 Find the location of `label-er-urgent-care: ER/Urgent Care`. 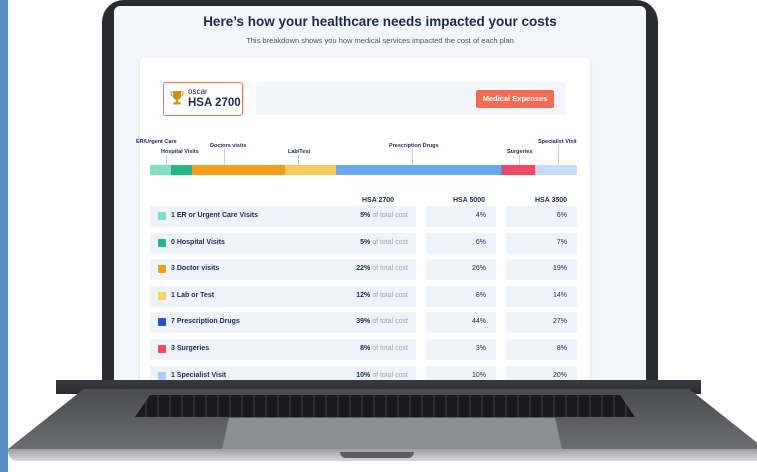

label-er-urgent-care: ER/Urgent Care is located at coordinates (156, 142).